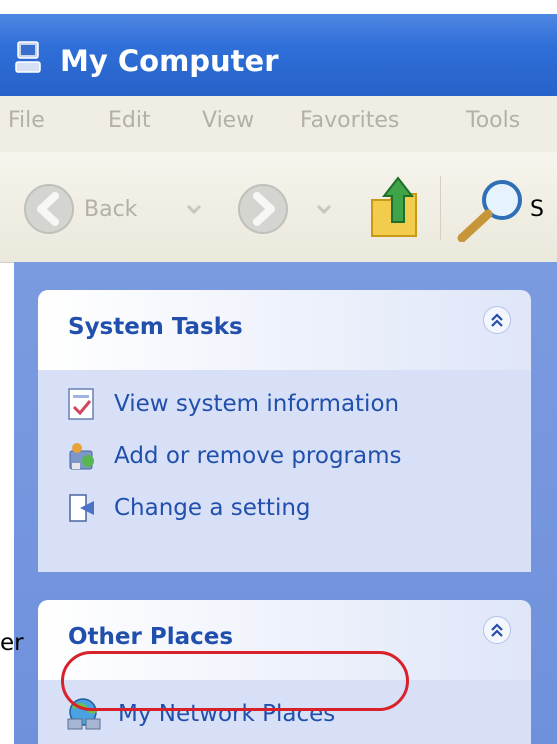 The width and height of the screenshot is (557, 744). What do you see at coordinates (212, 508) in the screenshot?
I see `task-label: Change a setting` at bounding box center [212, 508].